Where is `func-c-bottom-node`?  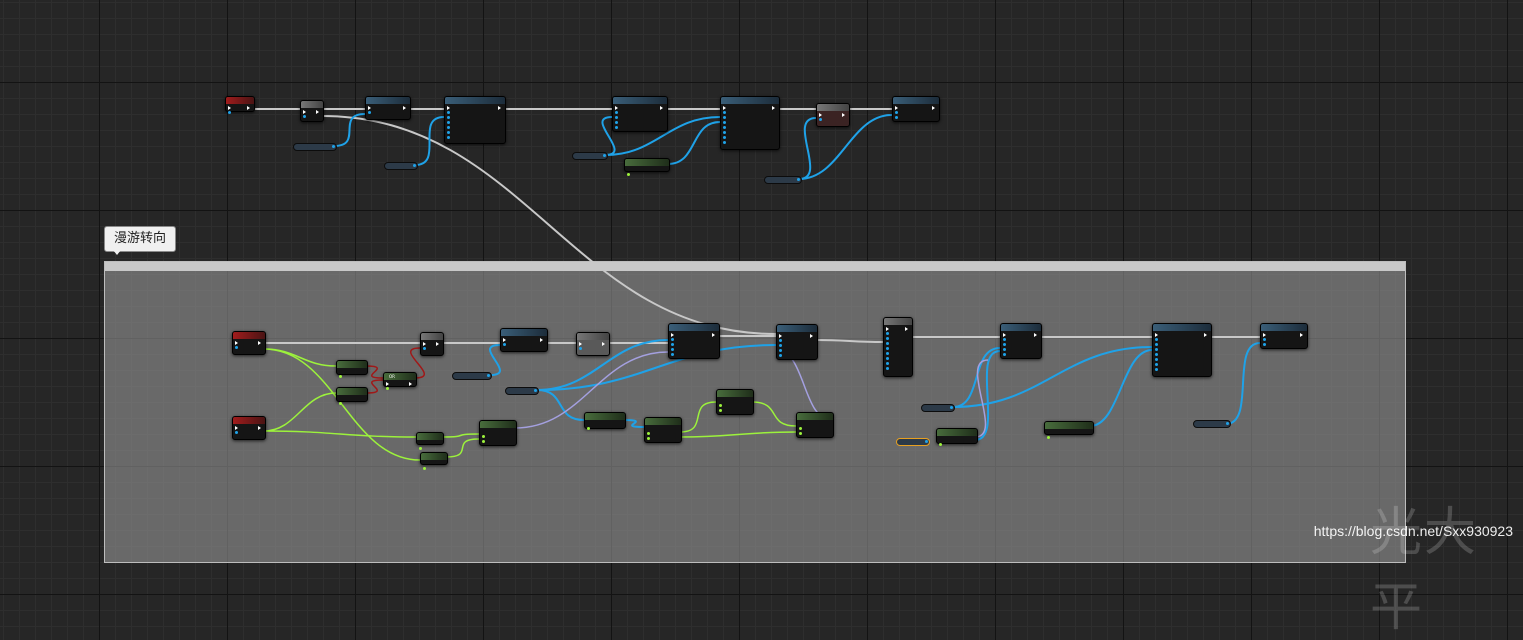 func-c-bottom-node is located at coordinates (1021, 341).